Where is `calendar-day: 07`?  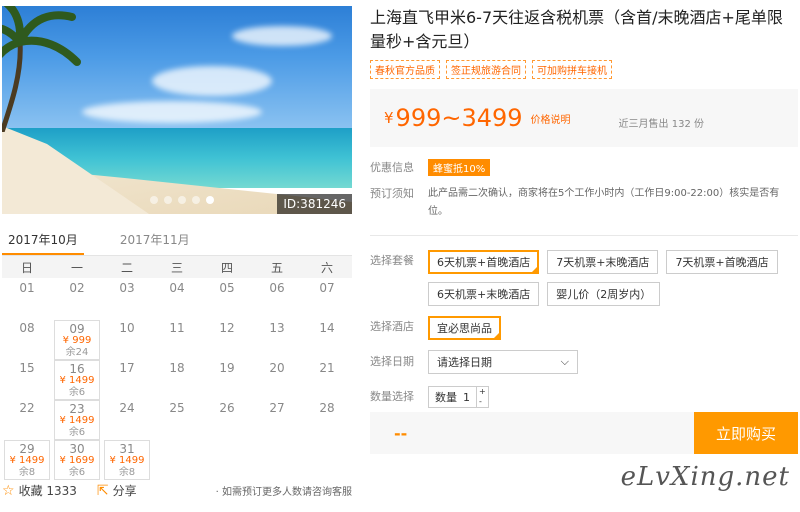 calendar-day: 07 is located at coordinates (327, 298).